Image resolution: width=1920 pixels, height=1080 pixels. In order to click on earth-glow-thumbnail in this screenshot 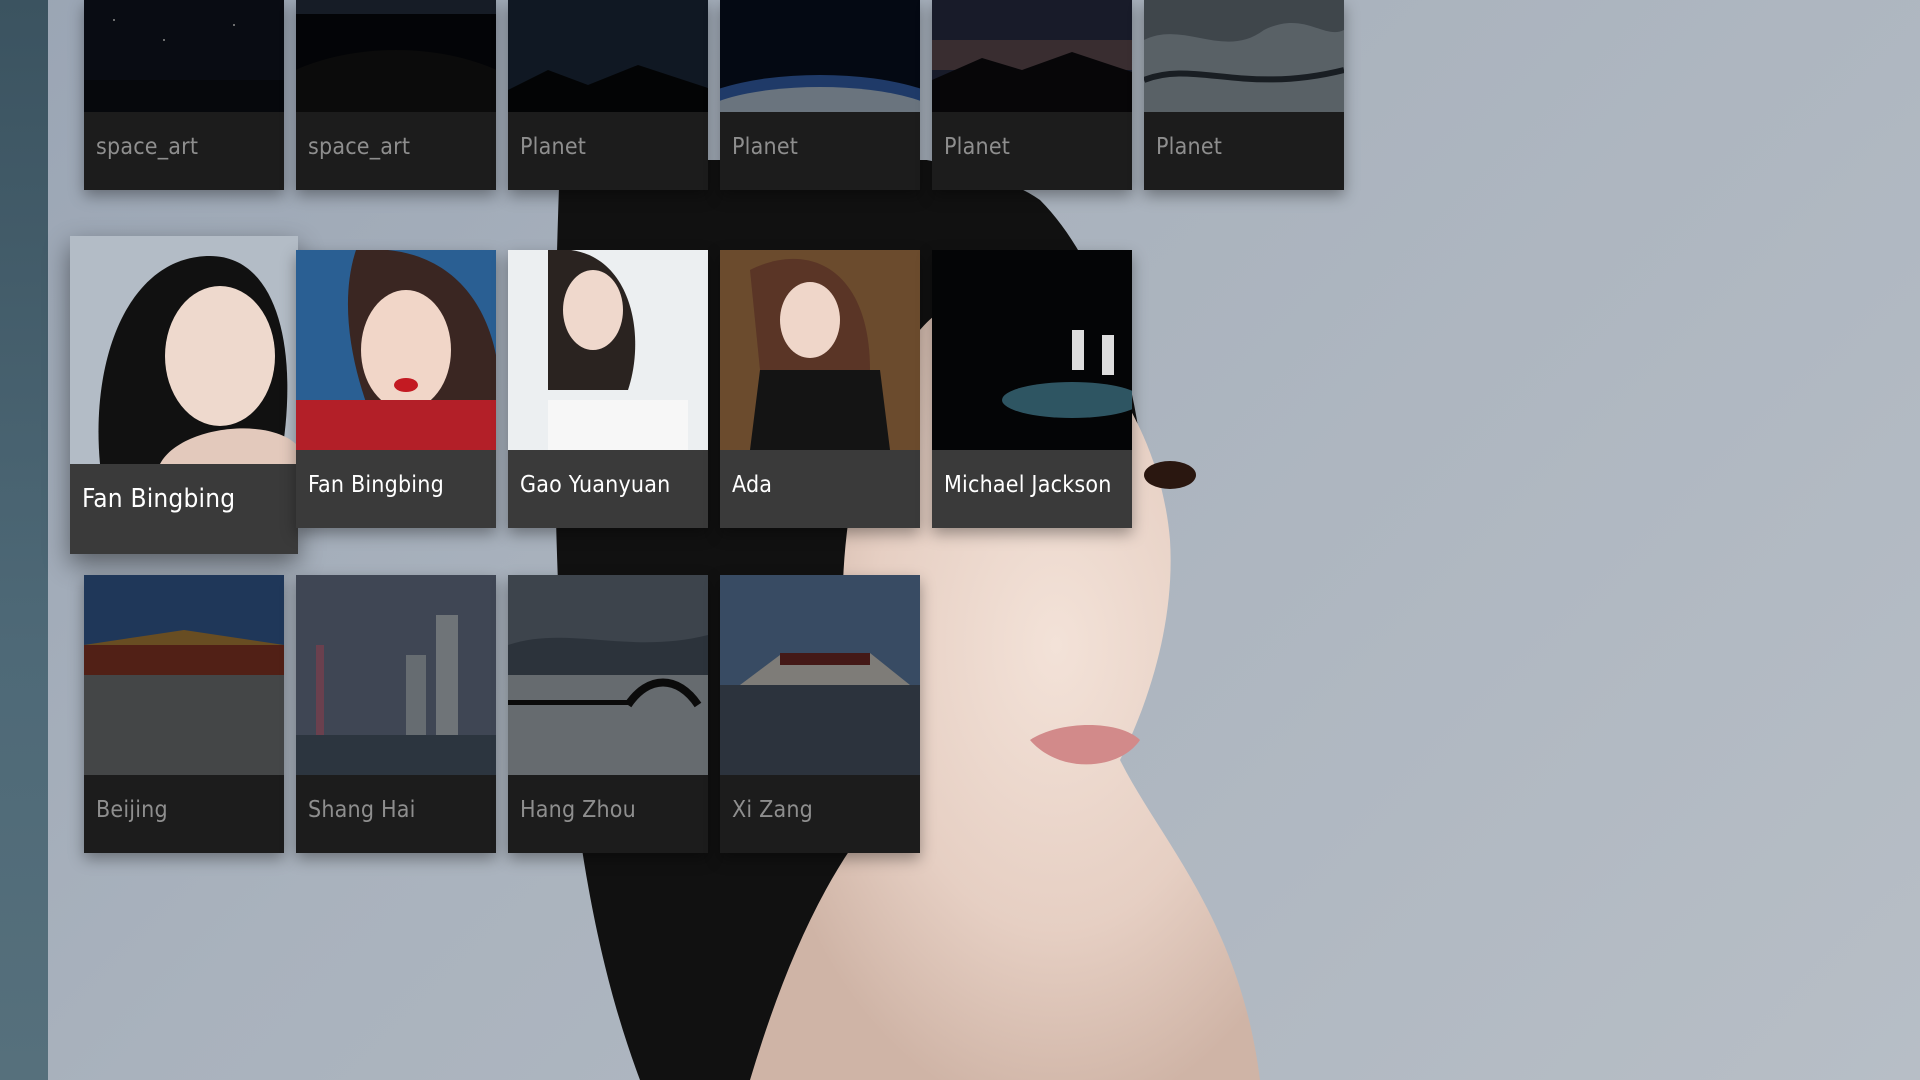, I will do `click(820, 56)`.